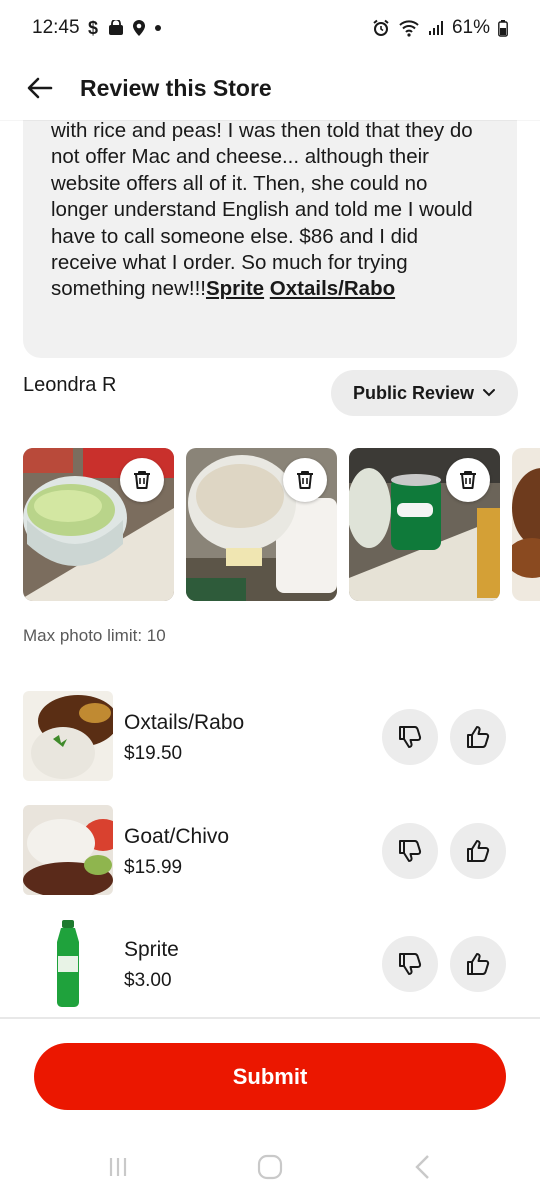 Image resolution: width=540 pixels, height=1200 pixels. I want to click on home-button, so click(270, 1167).